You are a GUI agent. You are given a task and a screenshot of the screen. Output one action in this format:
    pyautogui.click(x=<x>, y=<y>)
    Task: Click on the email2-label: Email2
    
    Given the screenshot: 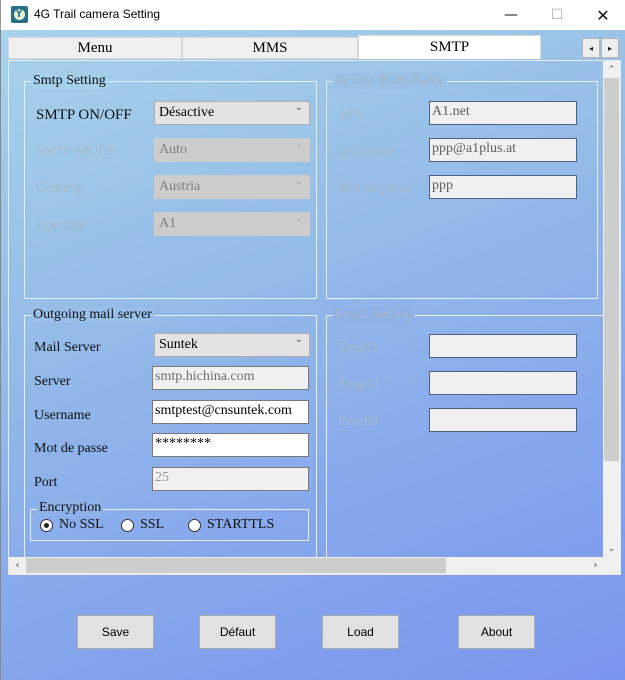 What is the action you would take?
    pyautogui.click(x=358, y=384)
    